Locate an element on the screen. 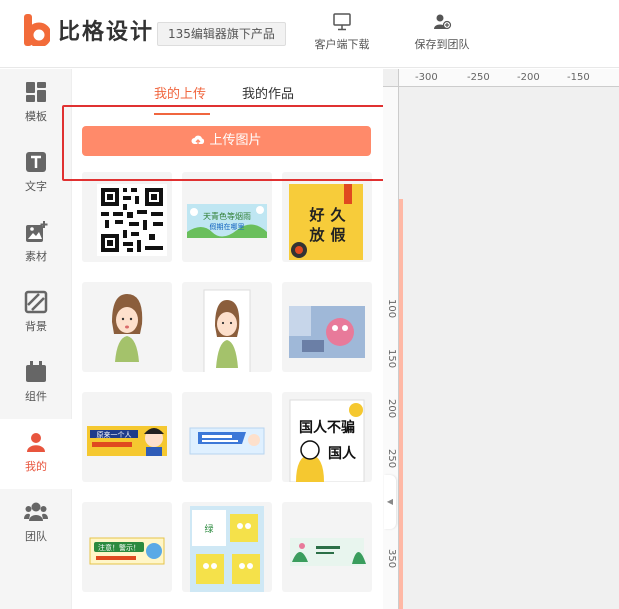  user-icon is located at coordinates (36, 442).